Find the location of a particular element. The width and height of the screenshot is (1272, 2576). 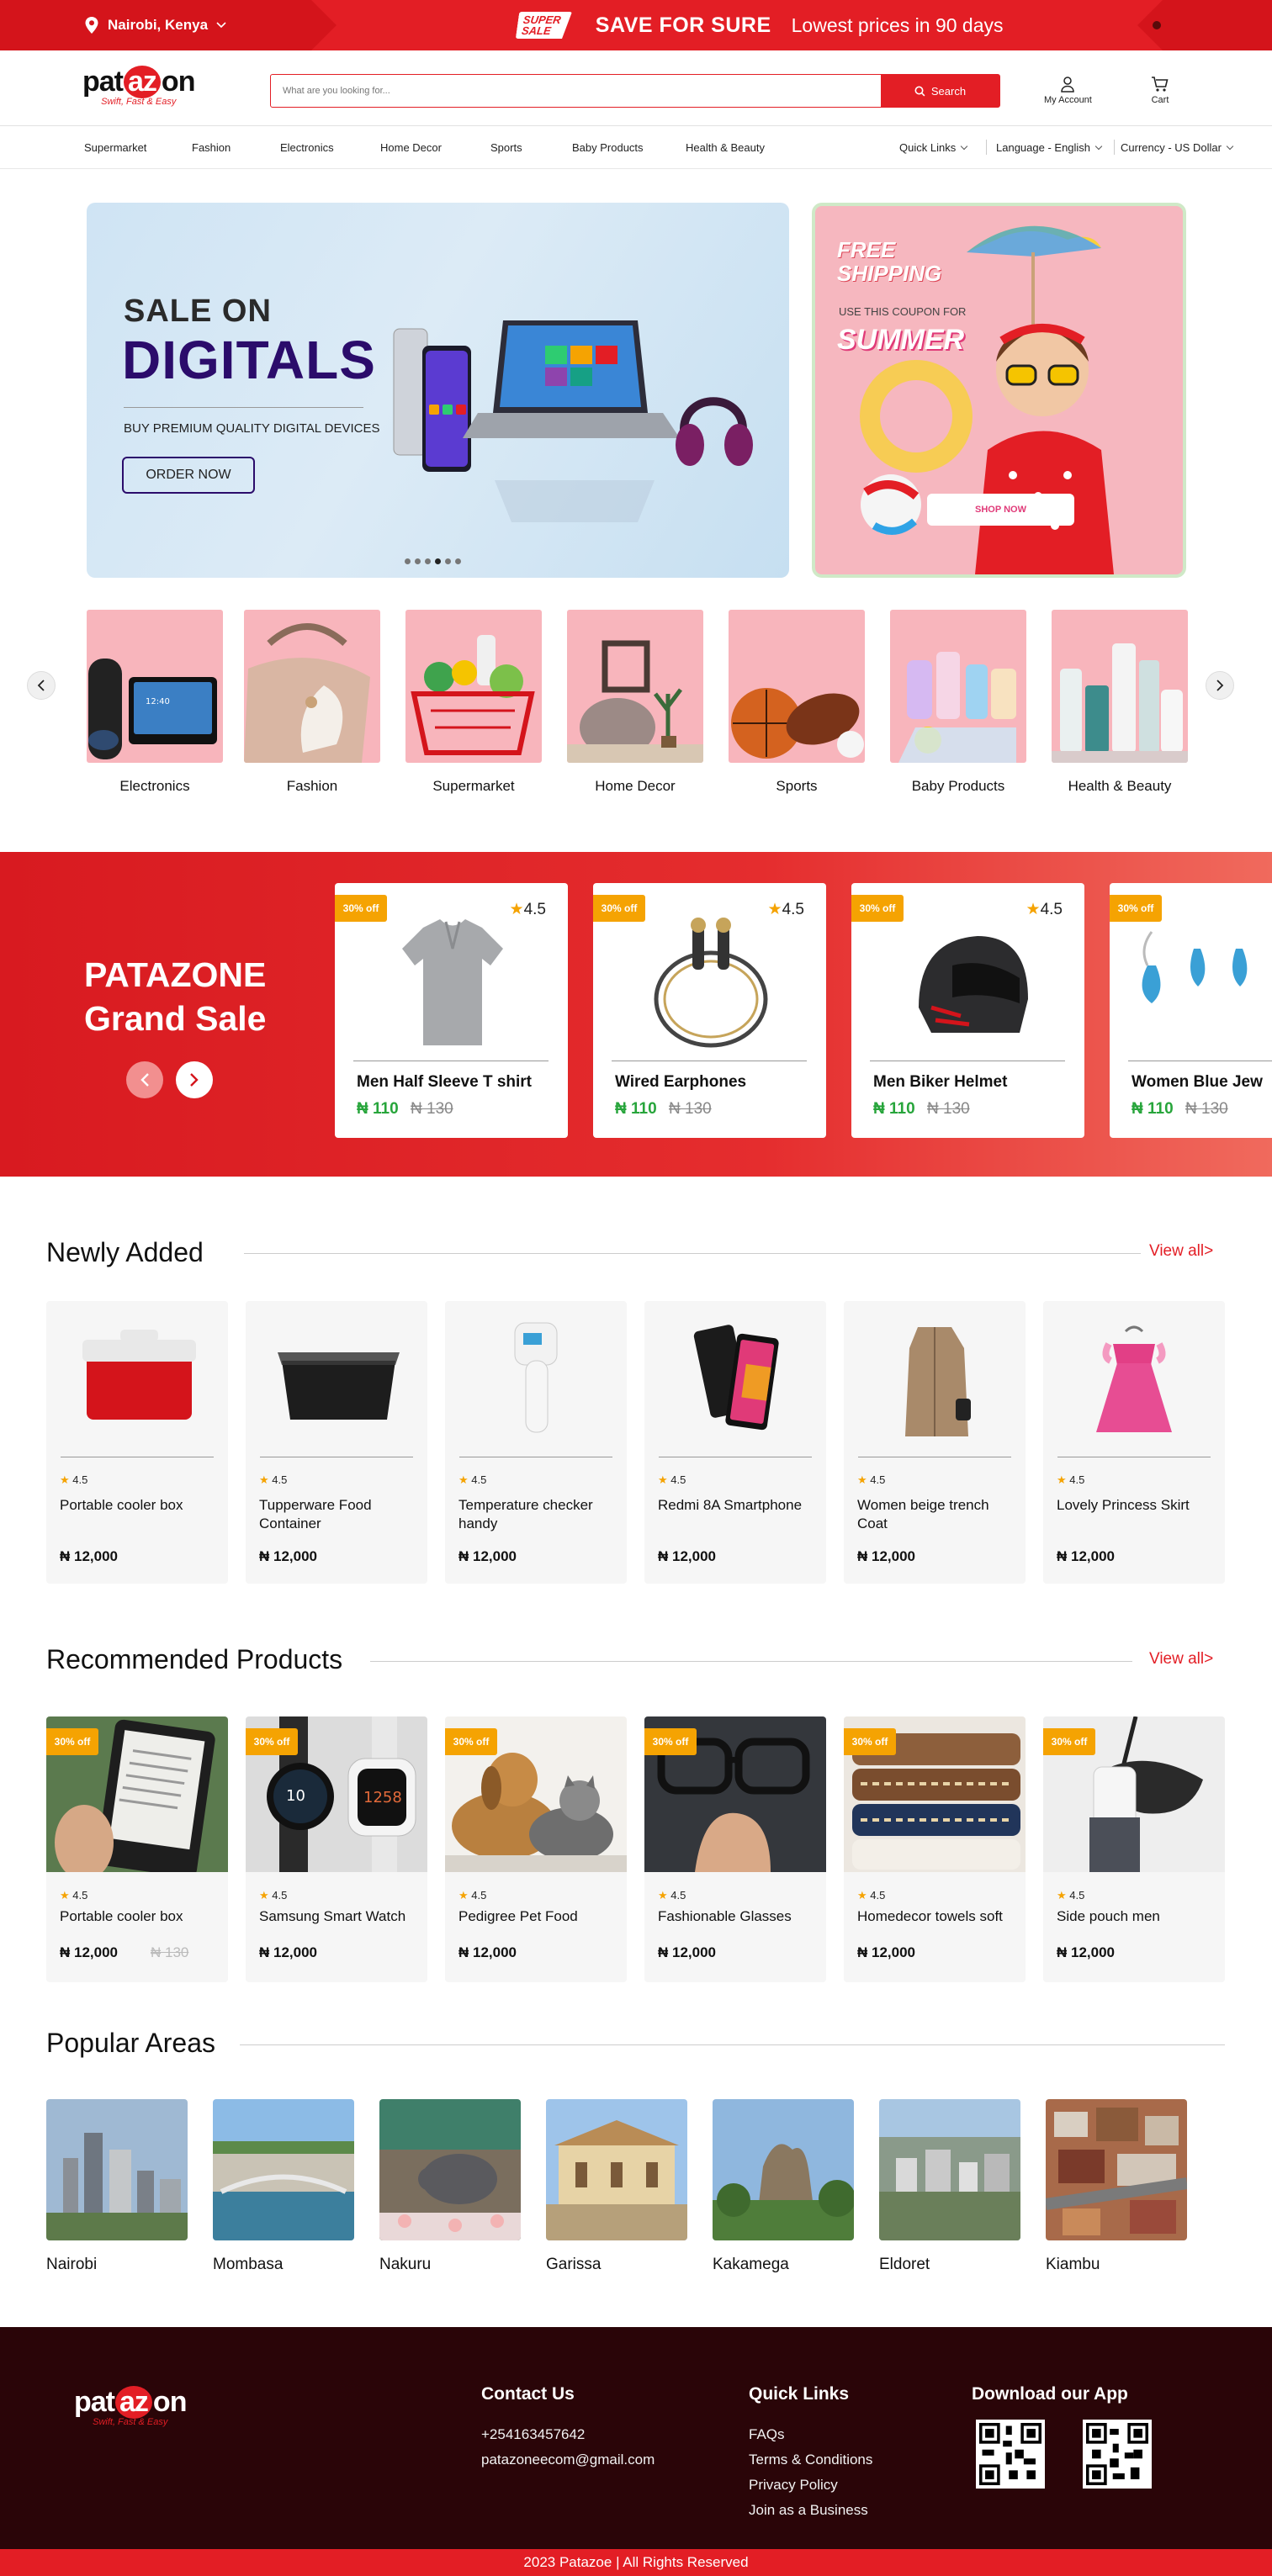

product-card: ★ 4.5 Temperature checker handy ₦ 12,000 is located at coordinates (536, 1442).